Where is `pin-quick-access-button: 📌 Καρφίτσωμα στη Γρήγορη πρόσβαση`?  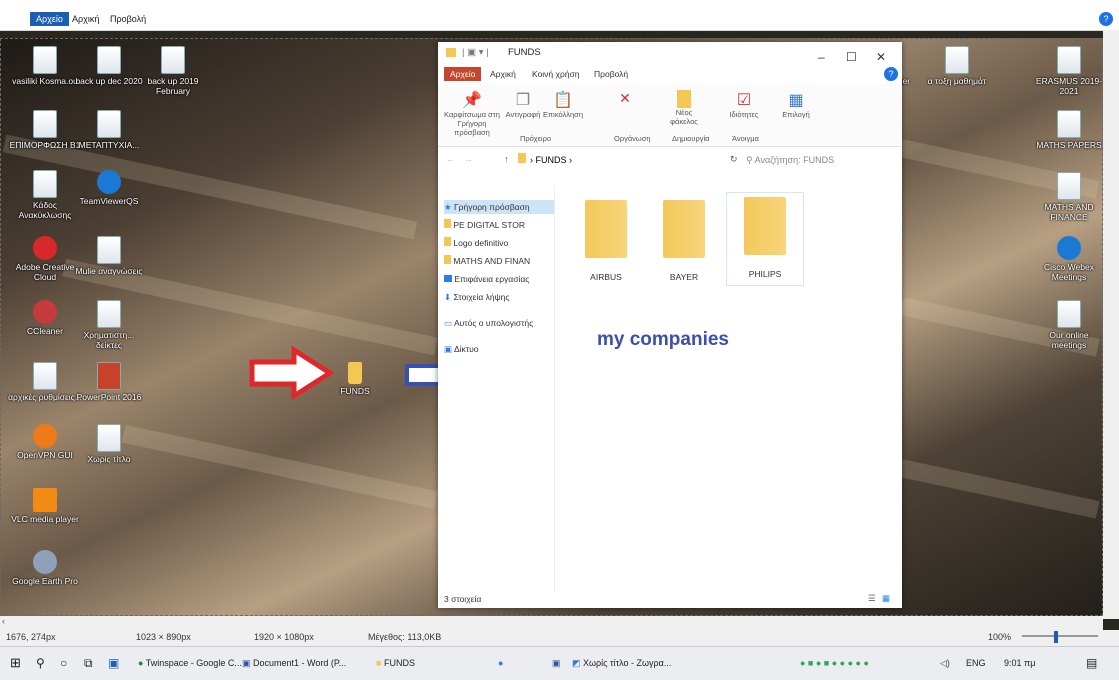 pin-quick-access-button: 📌 Καρφίτσωμα στη Γρήγορη πρόσβαση is located at coordinates (472, 113).